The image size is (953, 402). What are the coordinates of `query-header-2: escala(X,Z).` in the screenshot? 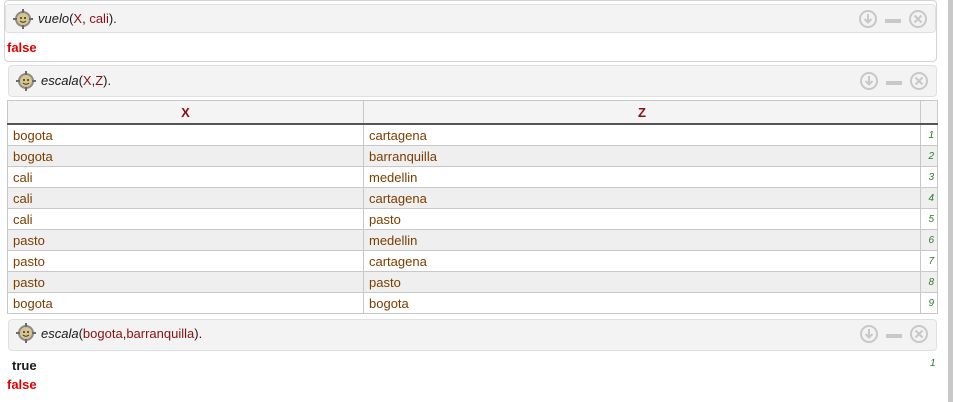 It's located at (472, 81).